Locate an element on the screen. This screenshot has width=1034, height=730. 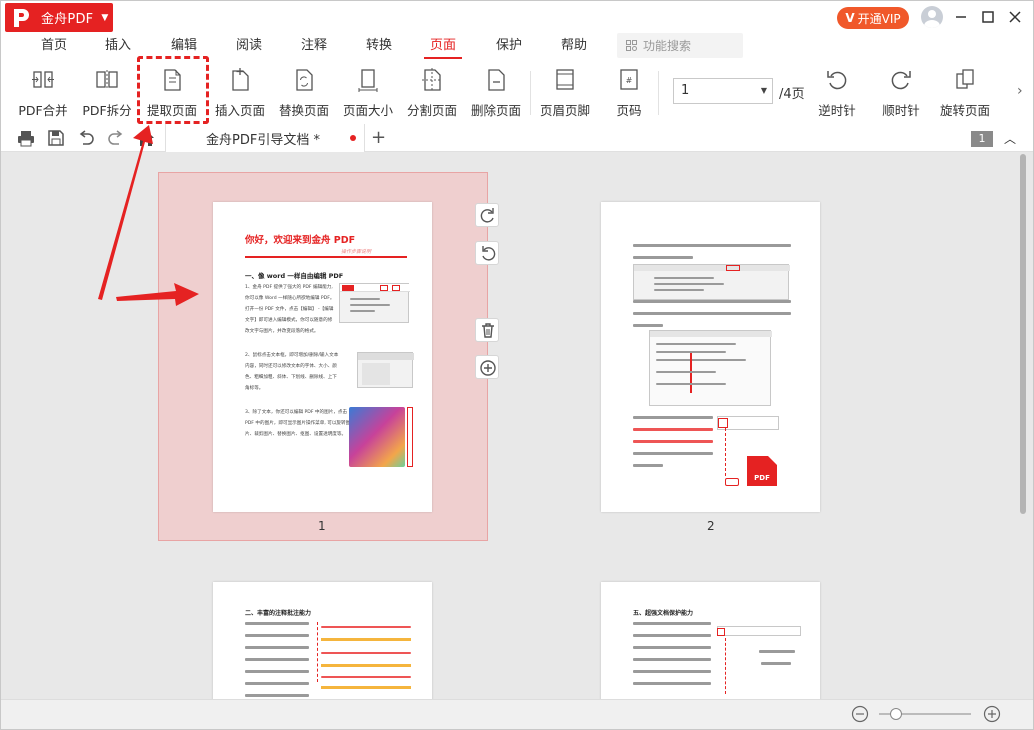
avatar is located at coordinates (932, 17).